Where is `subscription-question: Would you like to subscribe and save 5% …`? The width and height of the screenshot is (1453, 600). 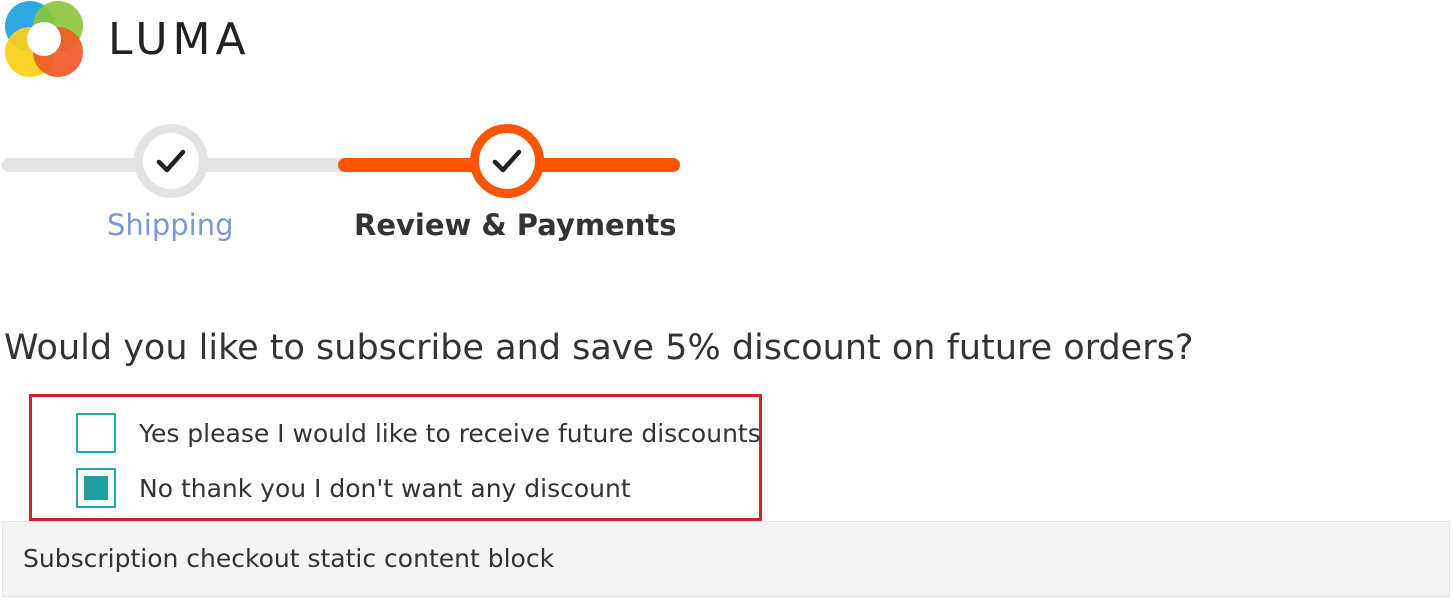
subscription-question: Would you like to subscribe and save 5% … is located at coordinates (599, 348).